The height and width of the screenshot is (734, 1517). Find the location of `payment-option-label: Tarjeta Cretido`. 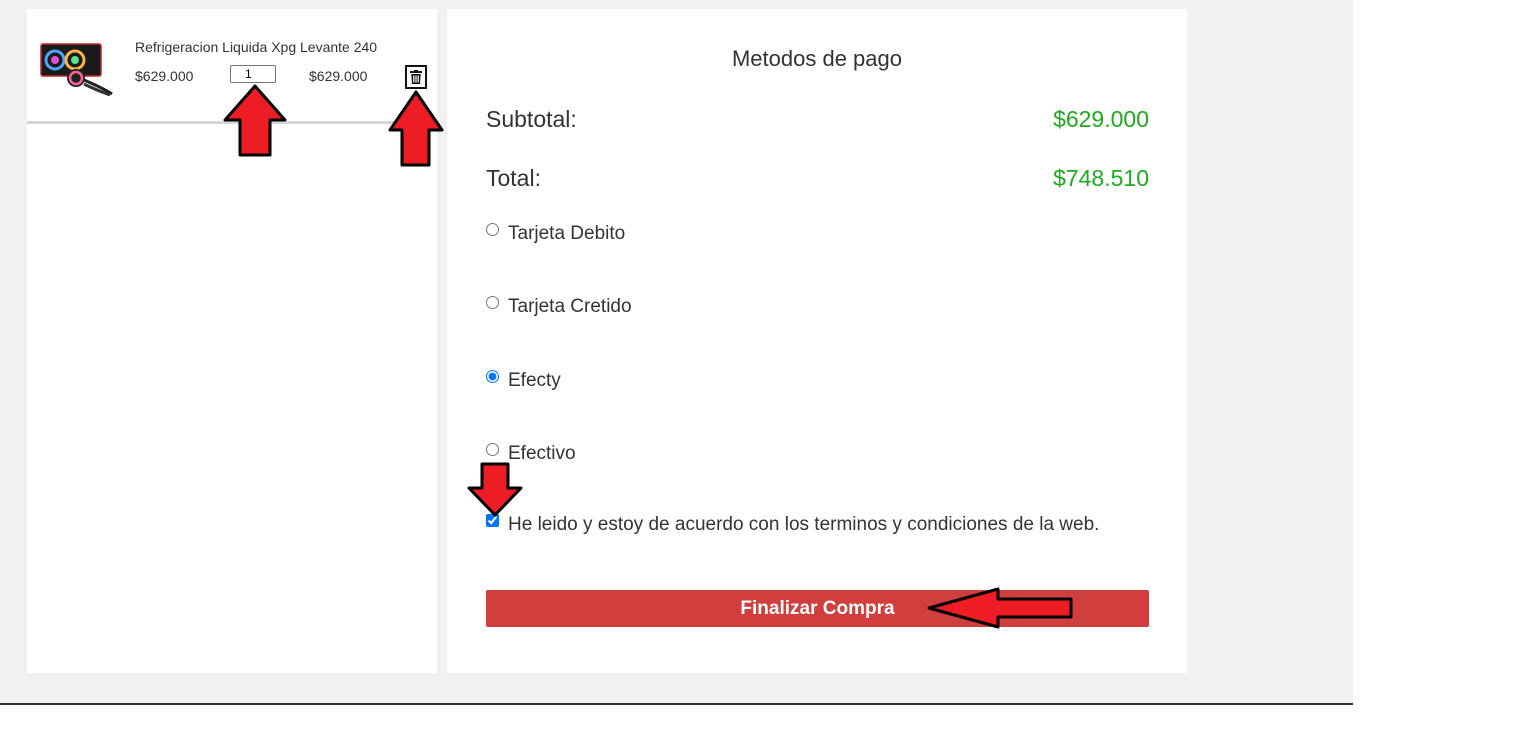

payment-option-label: Tarjeta Cretido is located at coordinates (570, 306).